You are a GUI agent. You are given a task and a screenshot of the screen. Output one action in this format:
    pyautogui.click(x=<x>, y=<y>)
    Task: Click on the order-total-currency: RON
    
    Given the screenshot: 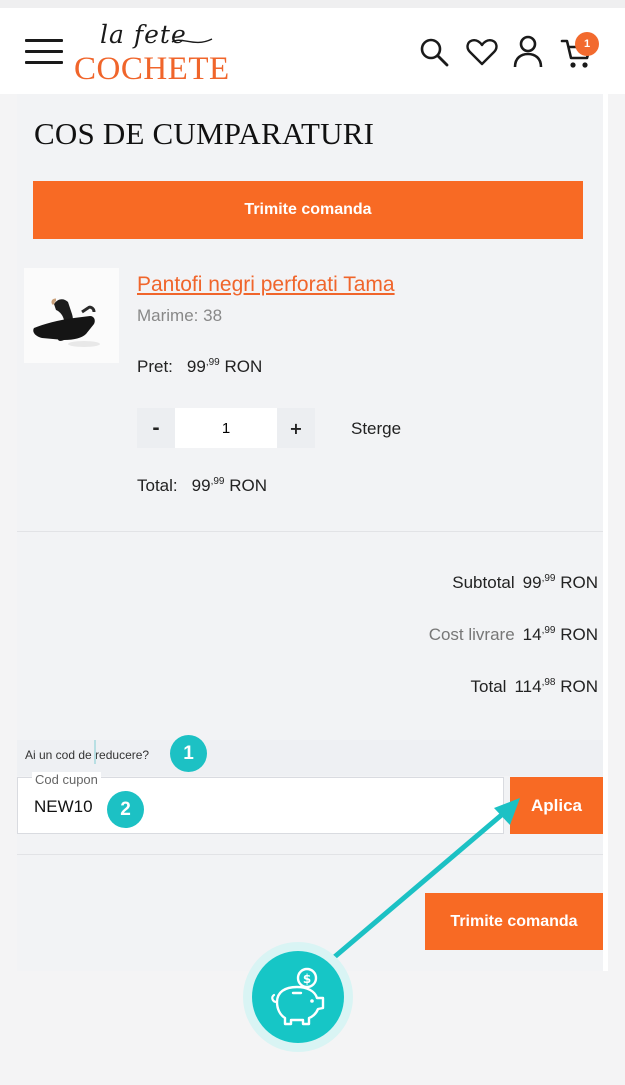 What is the action you would take?
    pyautogui.click(x=579, y=686)
    